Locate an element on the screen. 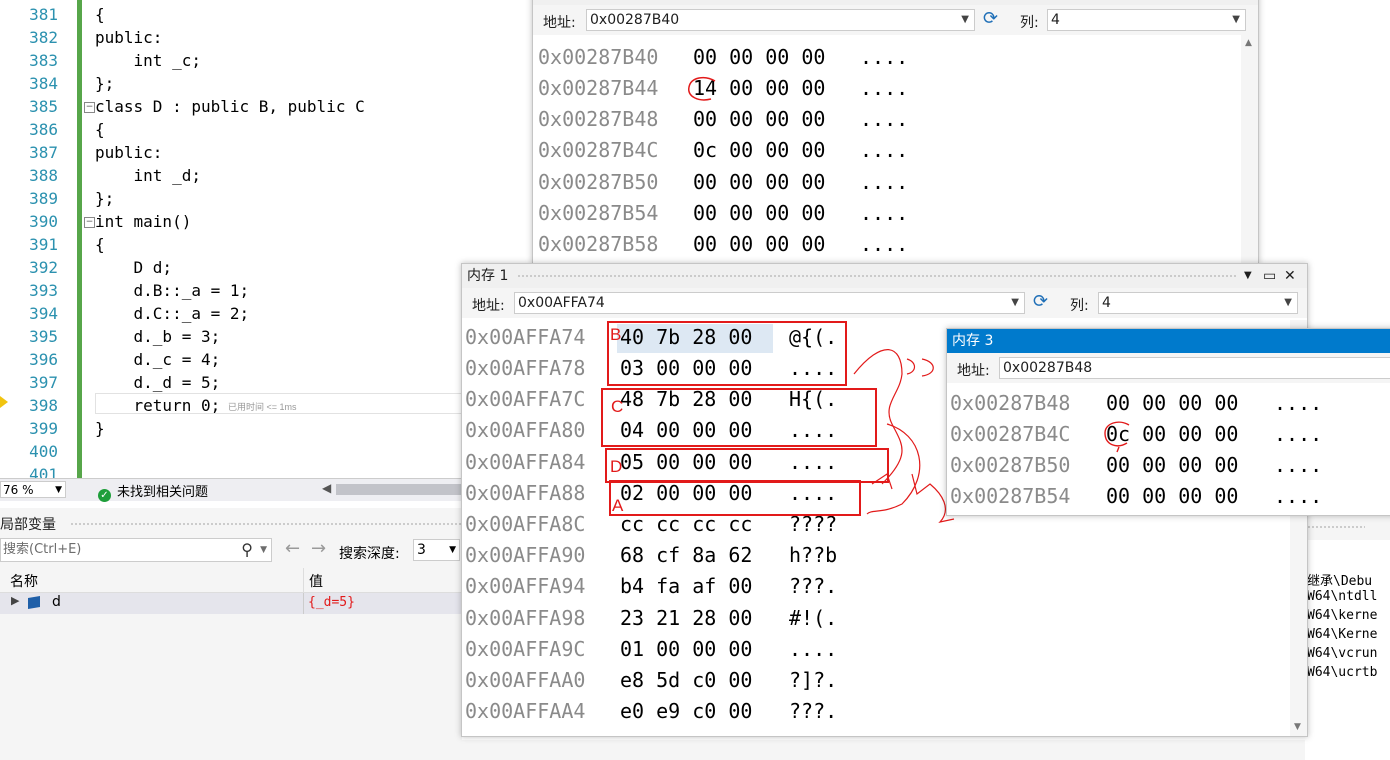  code-line: } is located at coordinates (100, 428).